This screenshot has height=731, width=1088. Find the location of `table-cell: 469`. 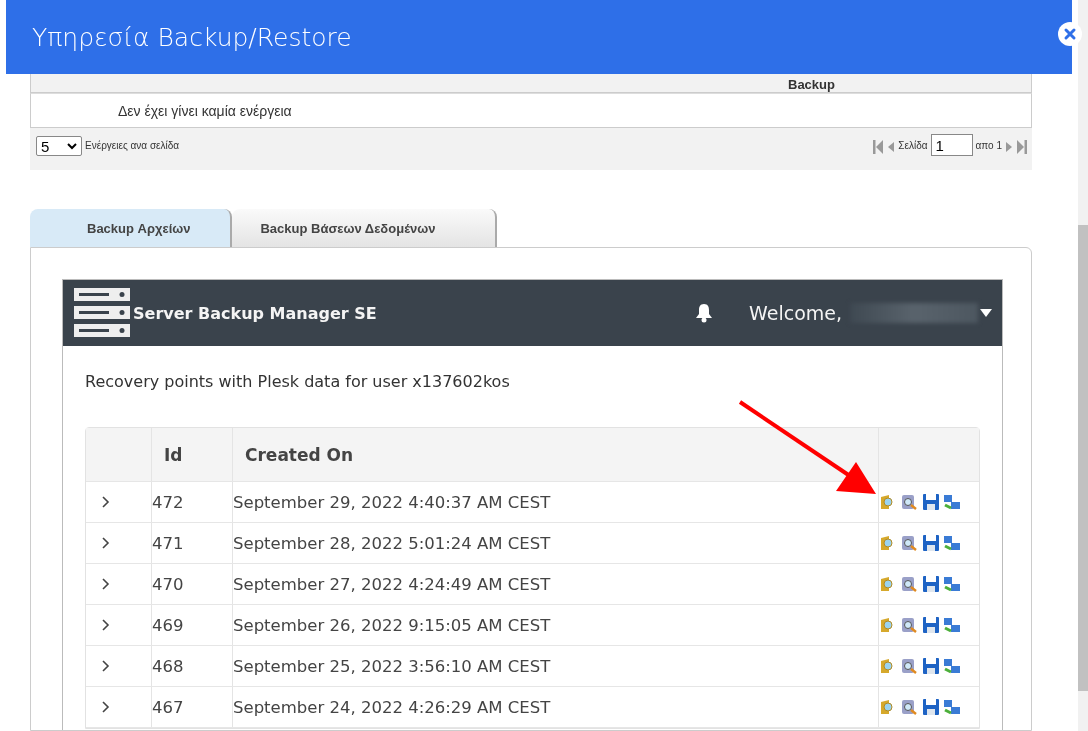

table-cell: 469 is located at coordinates (192, 625).